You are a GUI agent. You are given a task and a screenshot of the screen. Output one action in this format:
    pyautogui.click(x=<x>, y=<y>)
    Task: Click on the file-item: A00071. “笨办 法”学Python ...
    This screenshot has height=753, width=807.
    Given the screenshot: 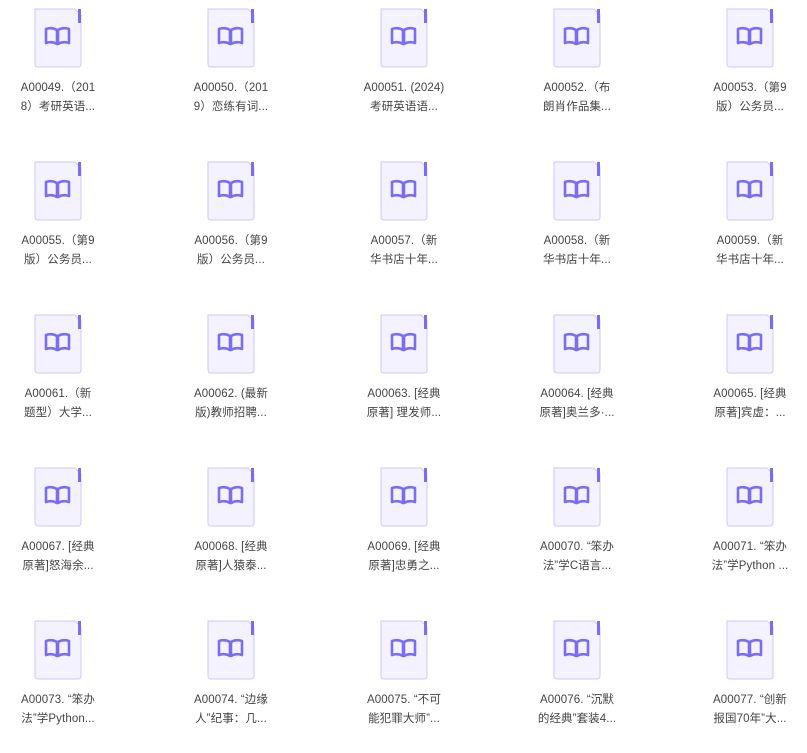 What is the action you would take?
    pyautogui.click(x=746, y=530)
    